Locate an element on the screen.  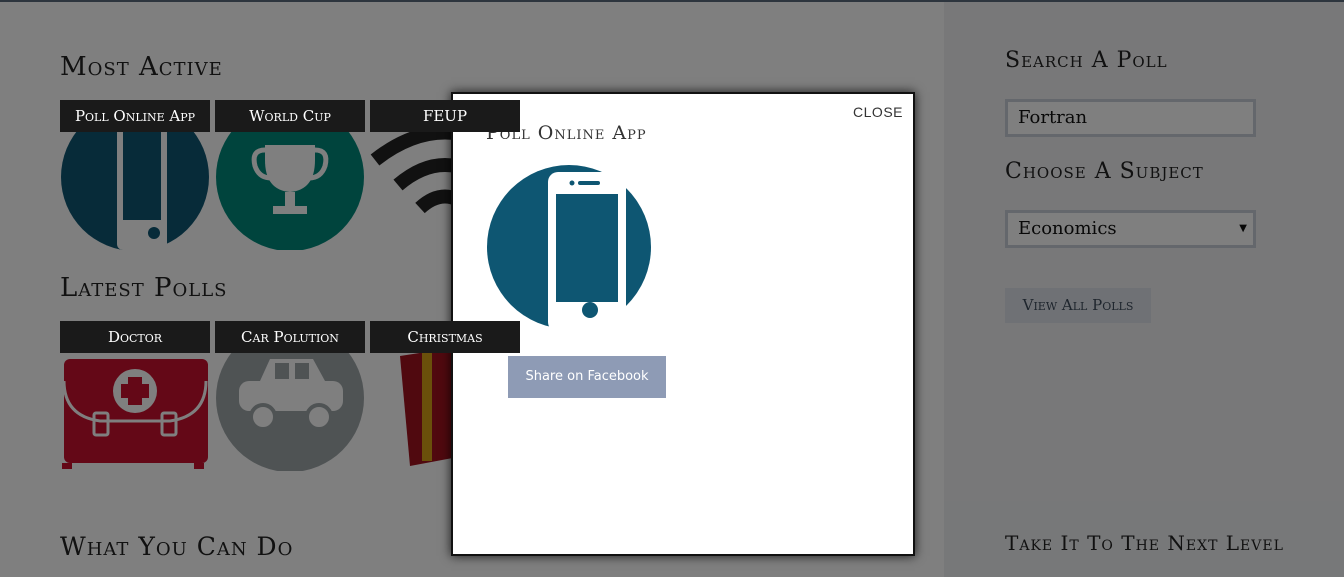
tile-label: Car Polution is located at coordinates (290, 337).